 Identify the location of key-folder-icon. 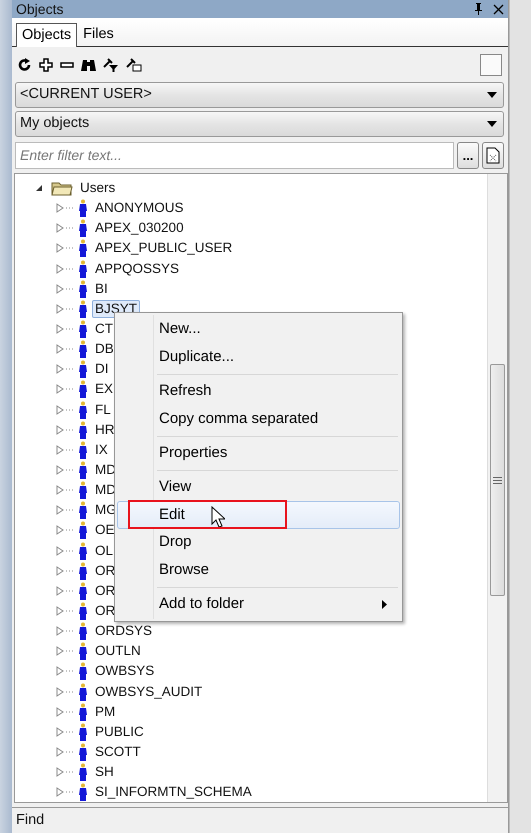
(134, 65).